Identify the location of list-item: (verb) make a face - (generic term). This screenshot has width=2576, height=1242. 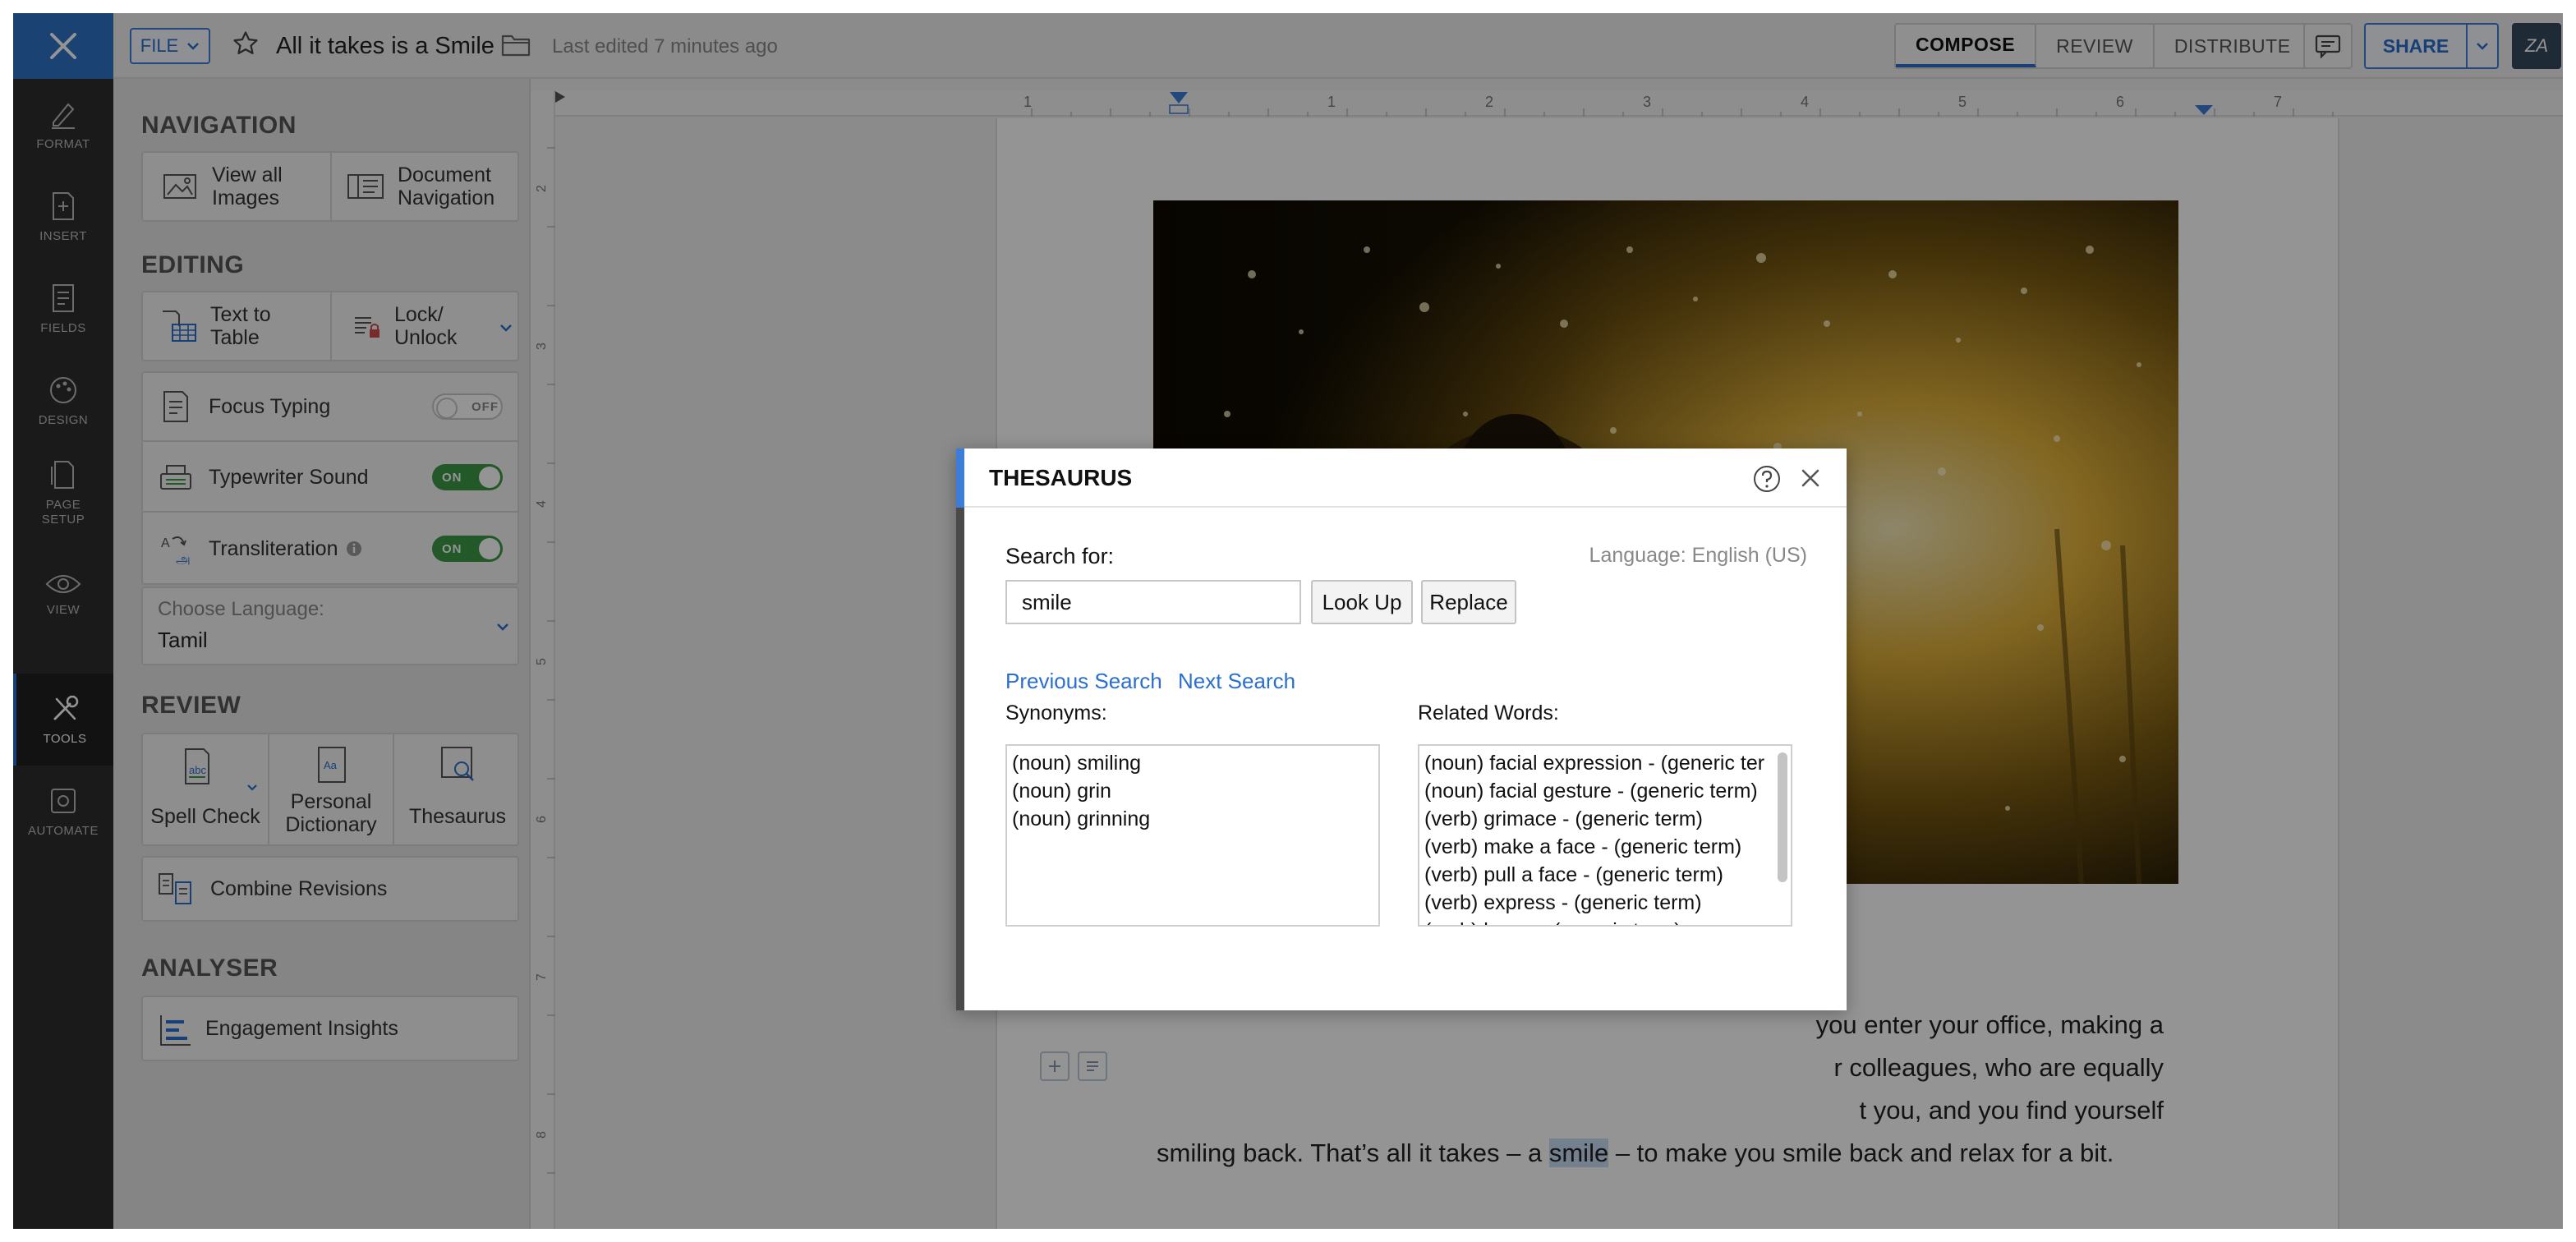
(1599, 847).